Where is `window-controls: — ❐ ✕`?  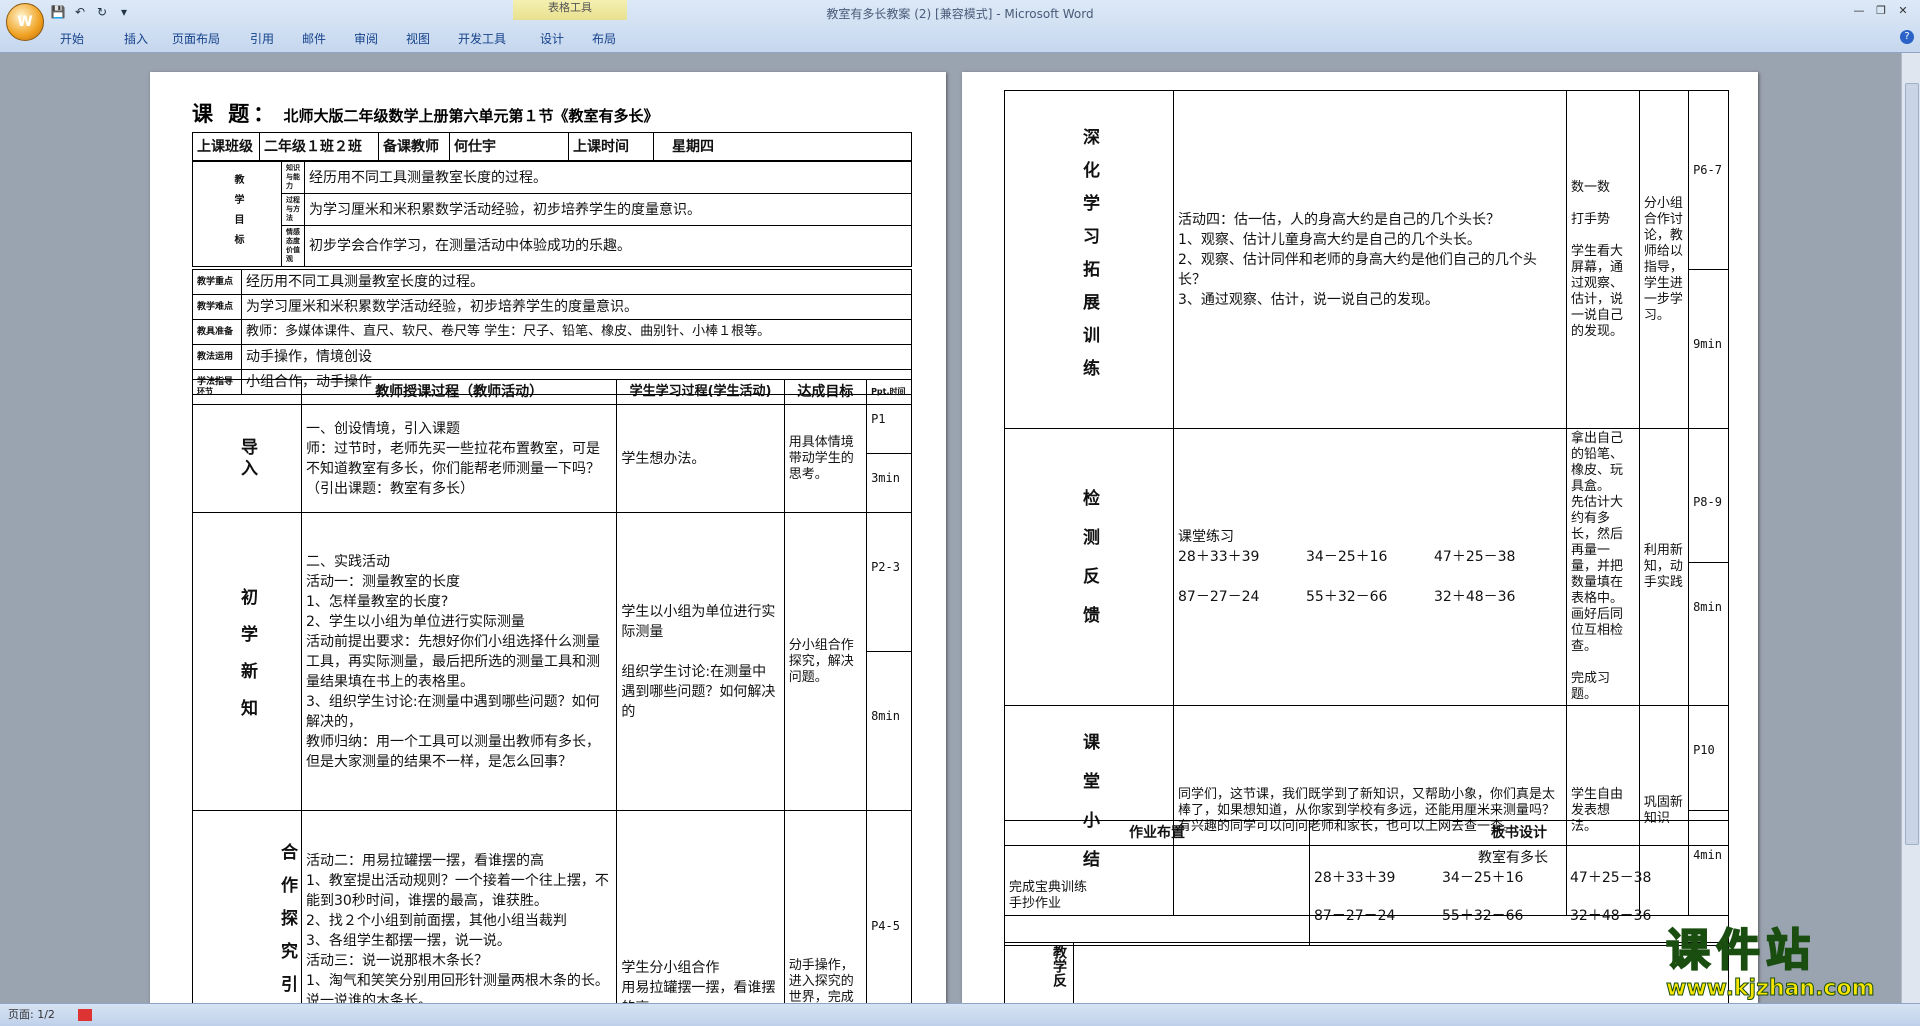 window-controls: — ❐ ✕ is located at coordinates (1881, 11).